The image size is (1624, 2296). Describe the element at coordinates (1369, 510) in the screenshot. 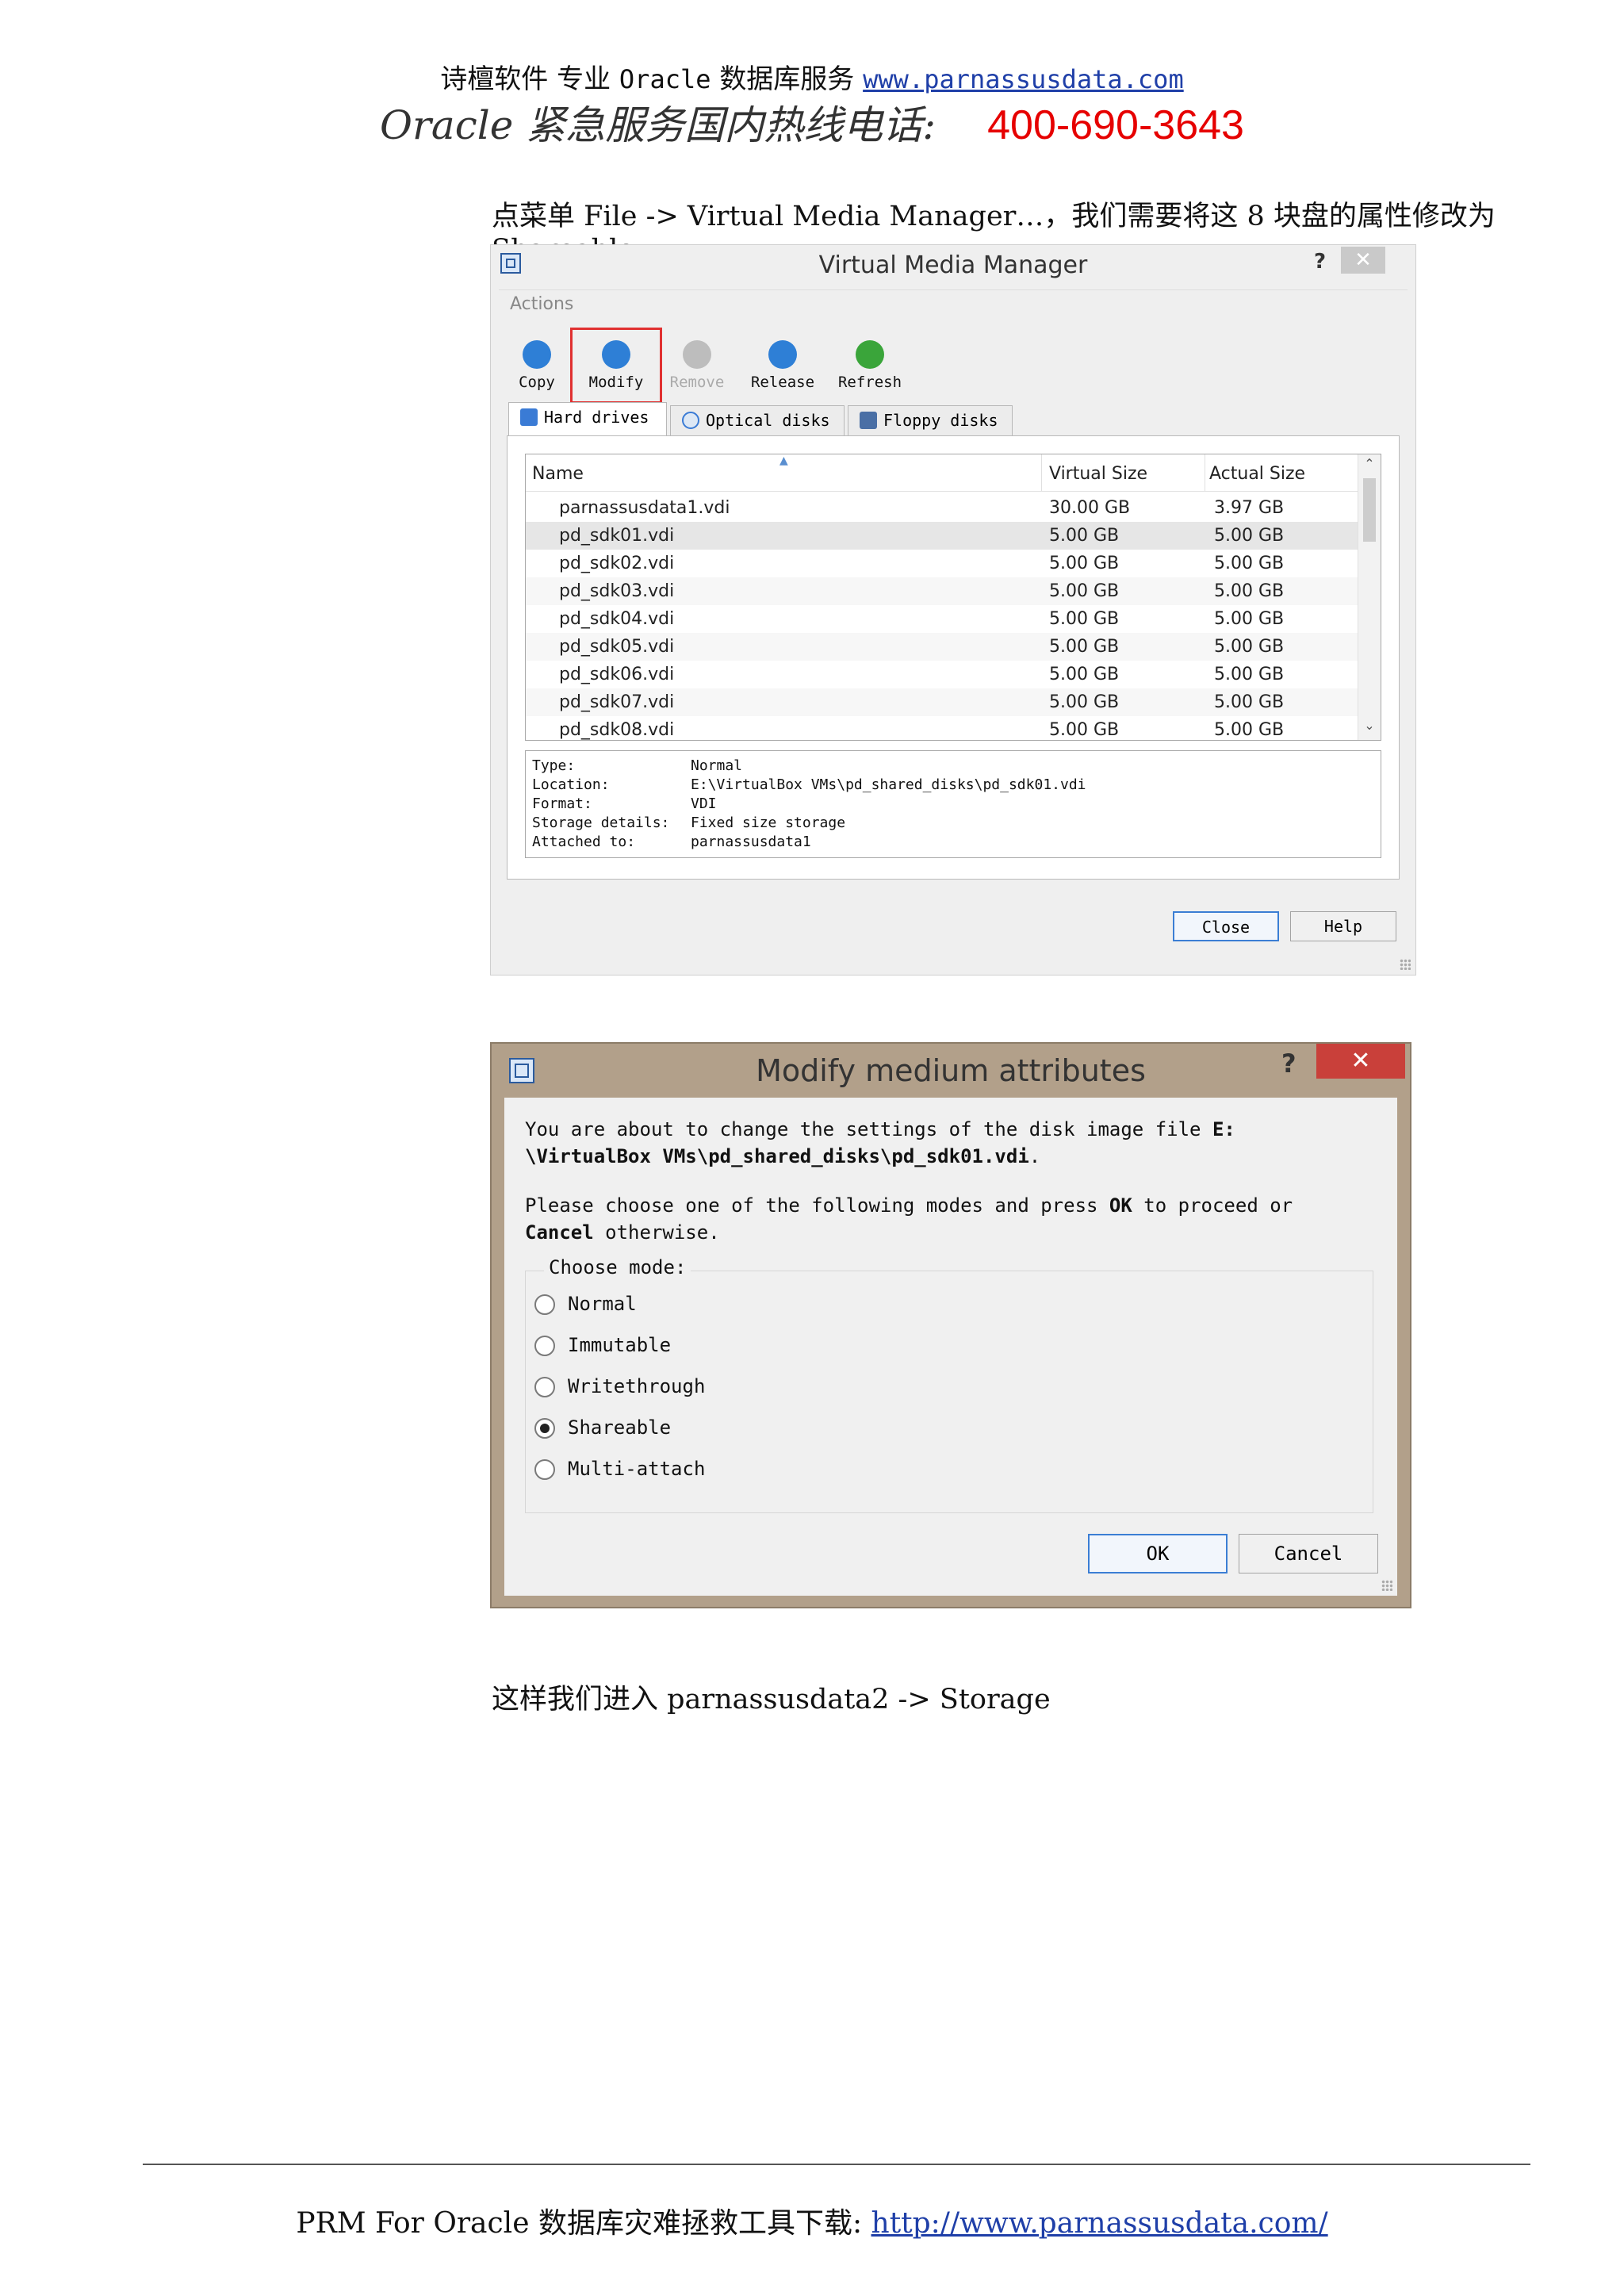

I see `scroll-thumb` at that location.